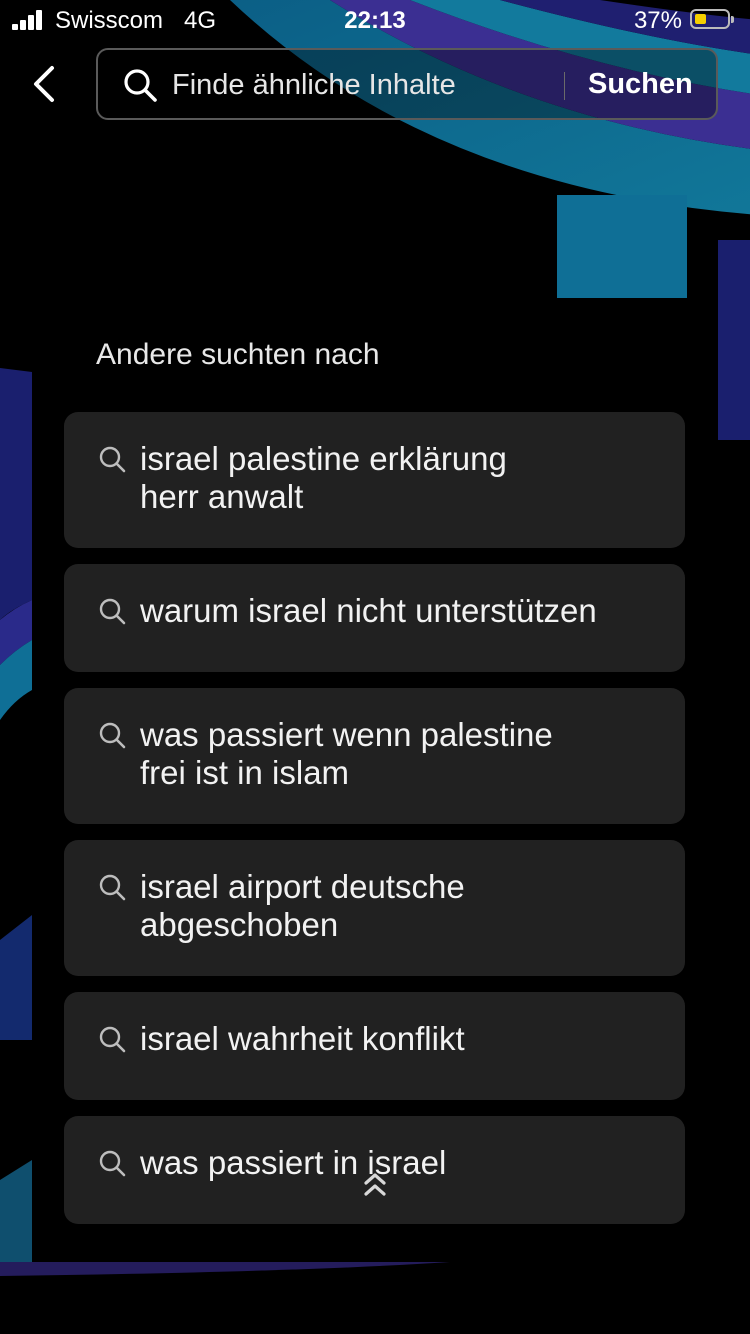  I want to click on suggestion-label: was passiert in israel, so click(293, 1162).